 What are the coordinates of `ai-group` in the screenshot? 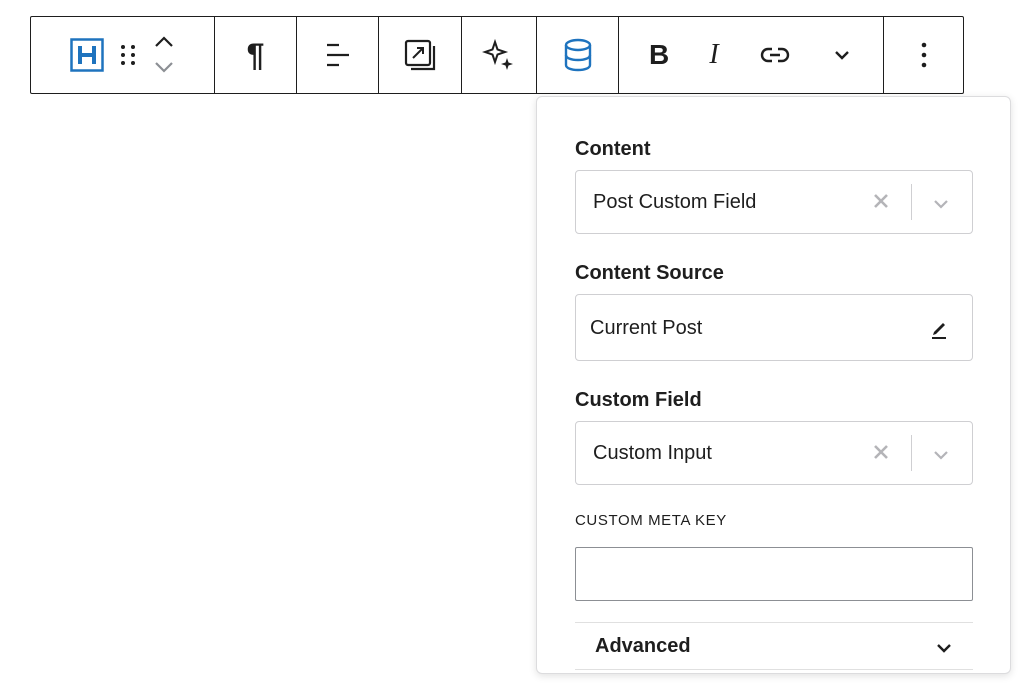 It's located at (499, 55).